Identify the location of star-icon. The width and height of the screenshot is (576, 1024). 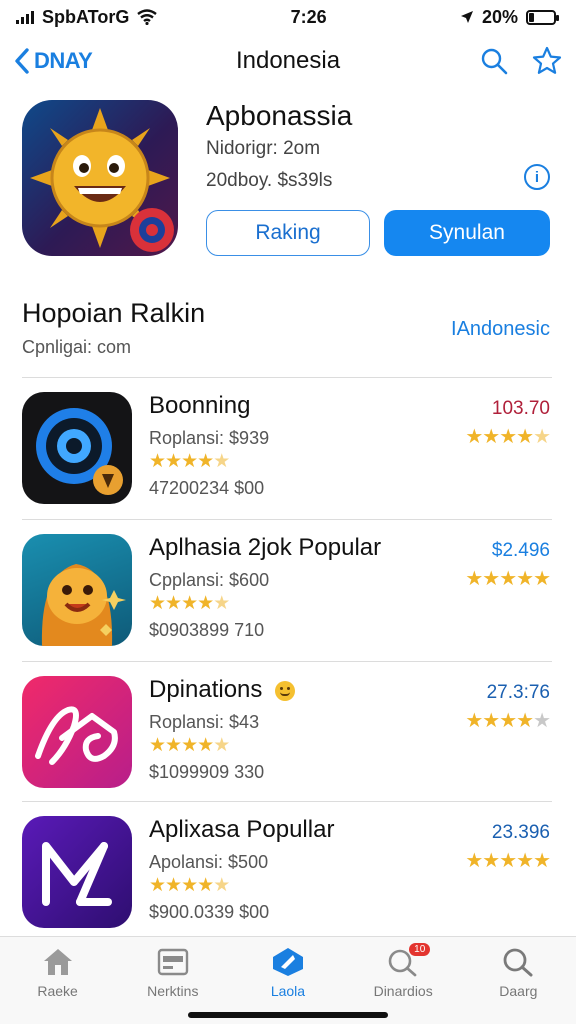
(547, 61).